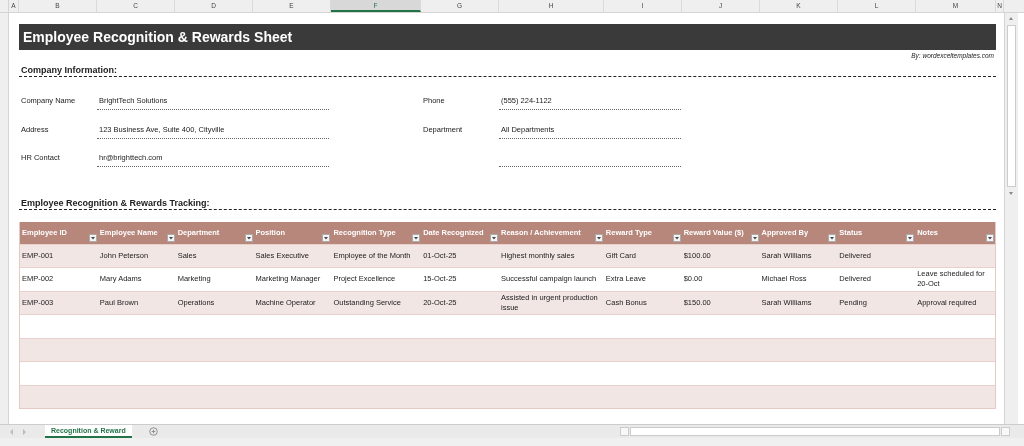 The width and height of the screenshot is (1024, 446). Describe the element at coordinates (815, 431) in the screenshot. I see `horizontal-scrollbar` at that location.